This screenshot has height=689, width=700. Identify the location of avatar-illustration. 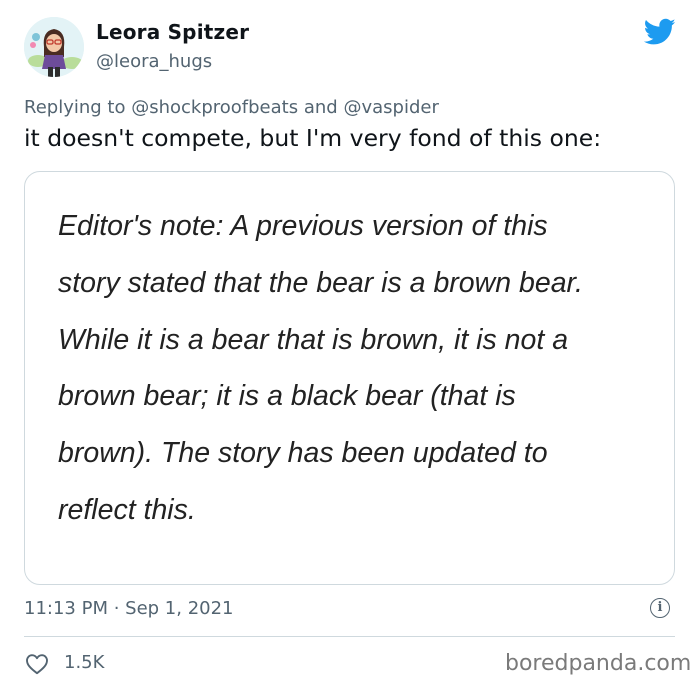
(54, 47).